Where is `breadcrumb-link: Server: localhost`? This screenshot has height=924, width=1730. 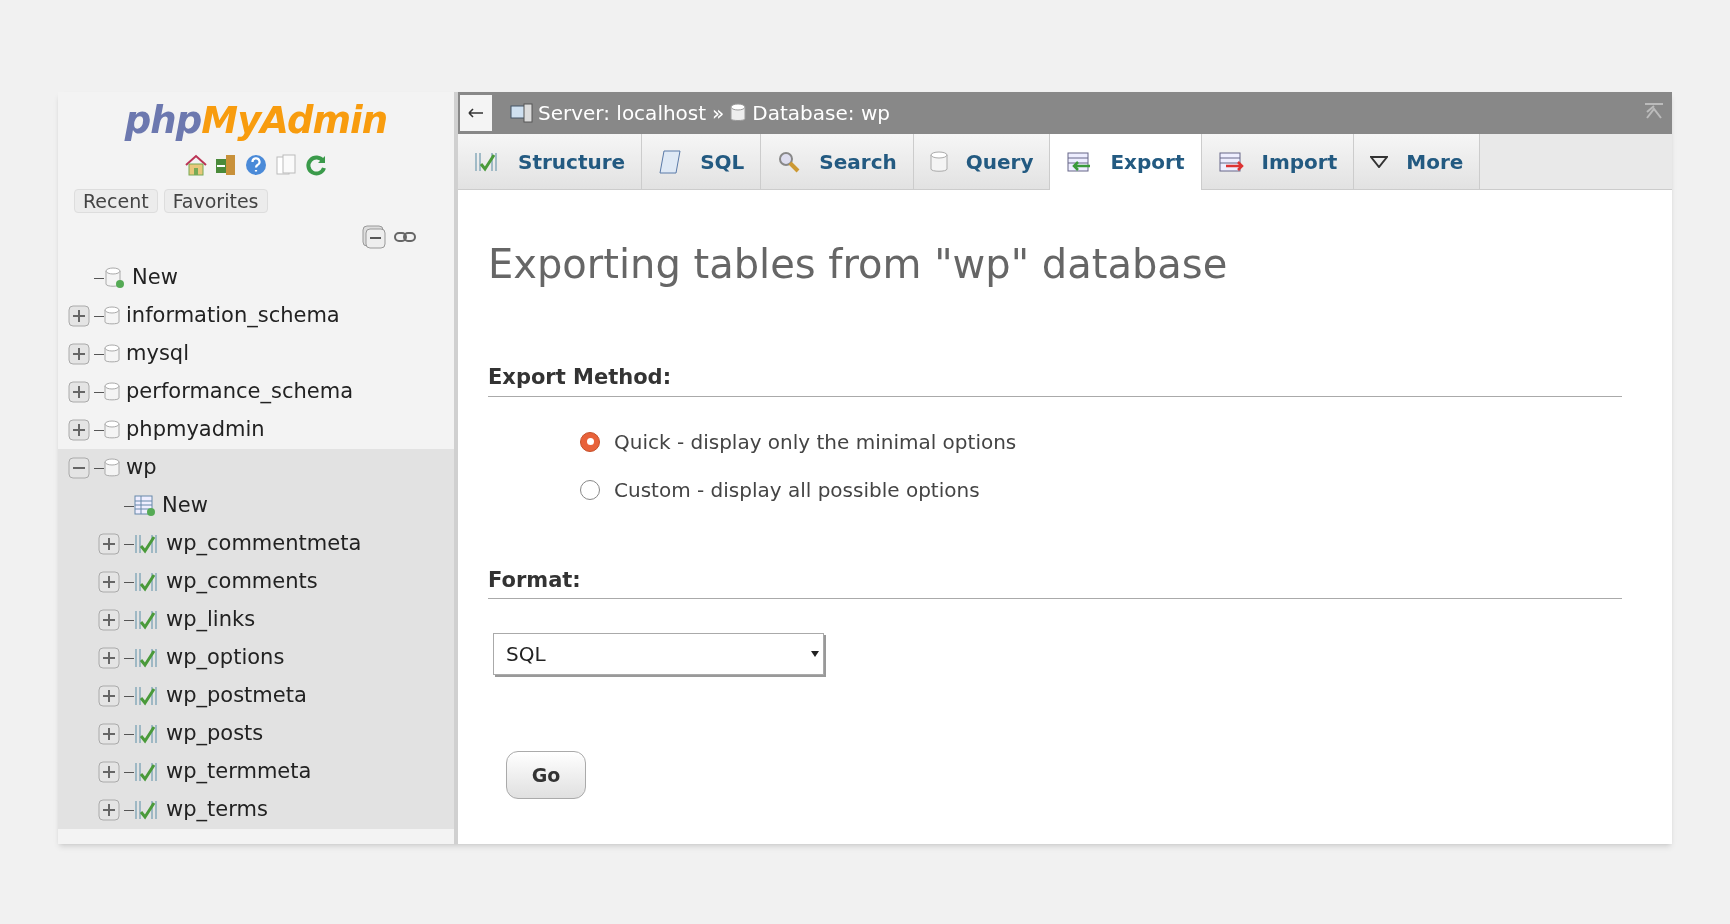 breadcrumb-link: Server: localhost is located at coordinates (622, 113).